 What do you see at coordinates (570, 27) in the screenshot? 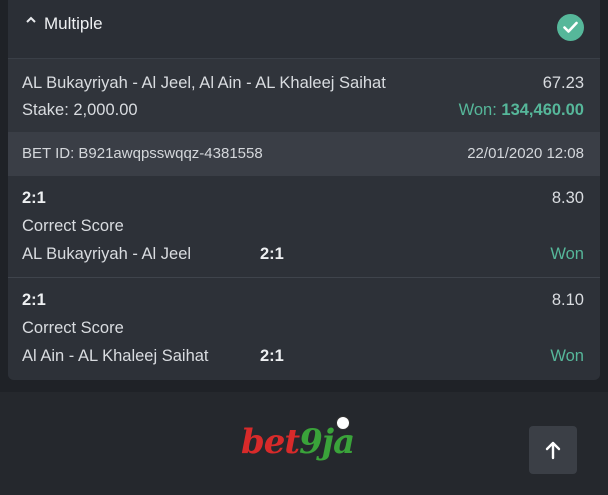
I see `check-circle-icon` at bounding box center [570, 27].